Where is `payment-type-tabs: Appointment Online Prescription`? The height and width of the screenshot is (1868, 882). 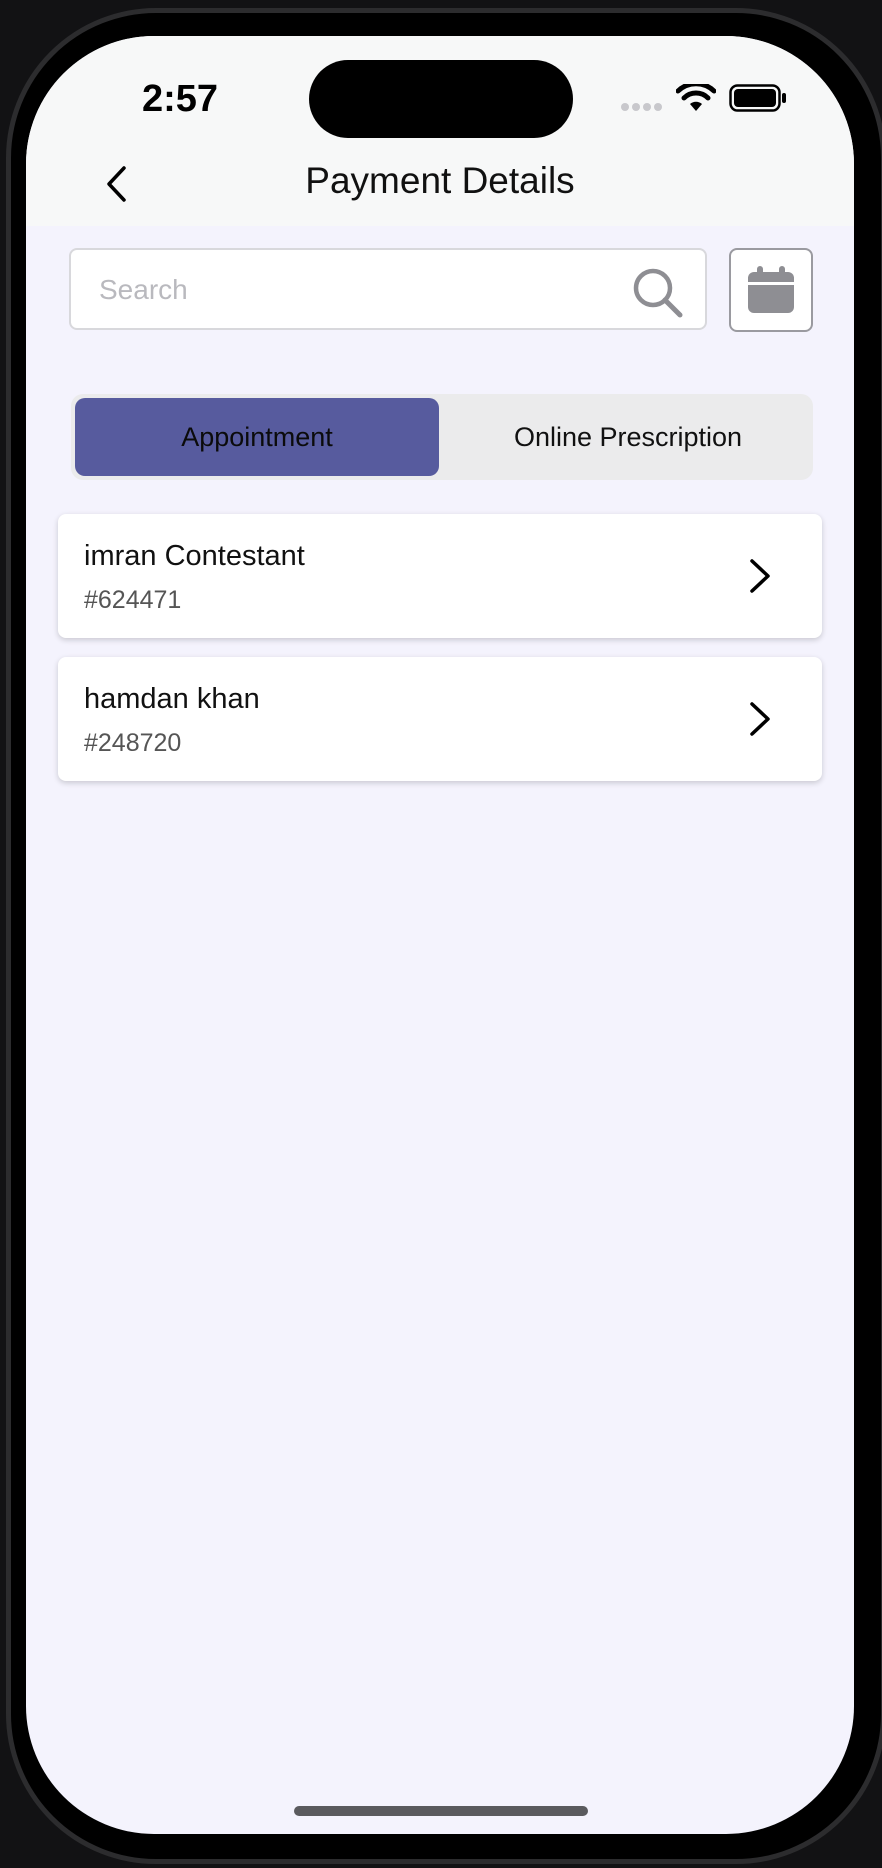
payment-type-tabs: Appointment Online Prescription is located at coordinates (442, 437).